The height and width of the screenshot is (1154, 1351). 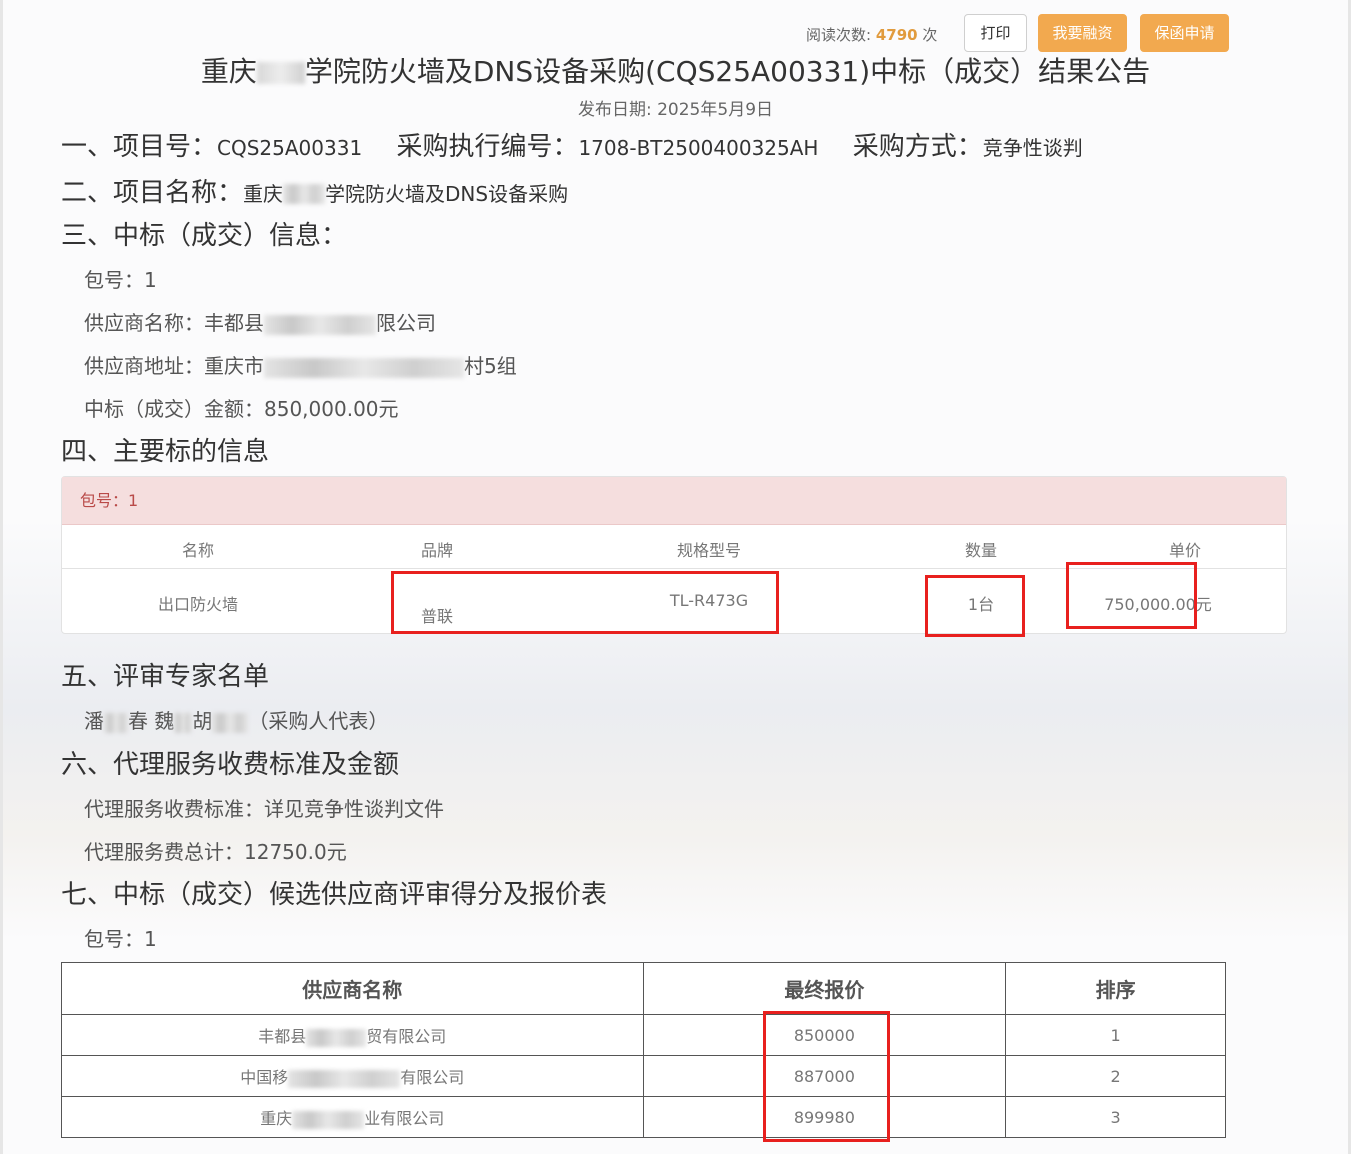 I want to click on exec-no: 1708-BT2500400325AH, so click(x=698, y=148).